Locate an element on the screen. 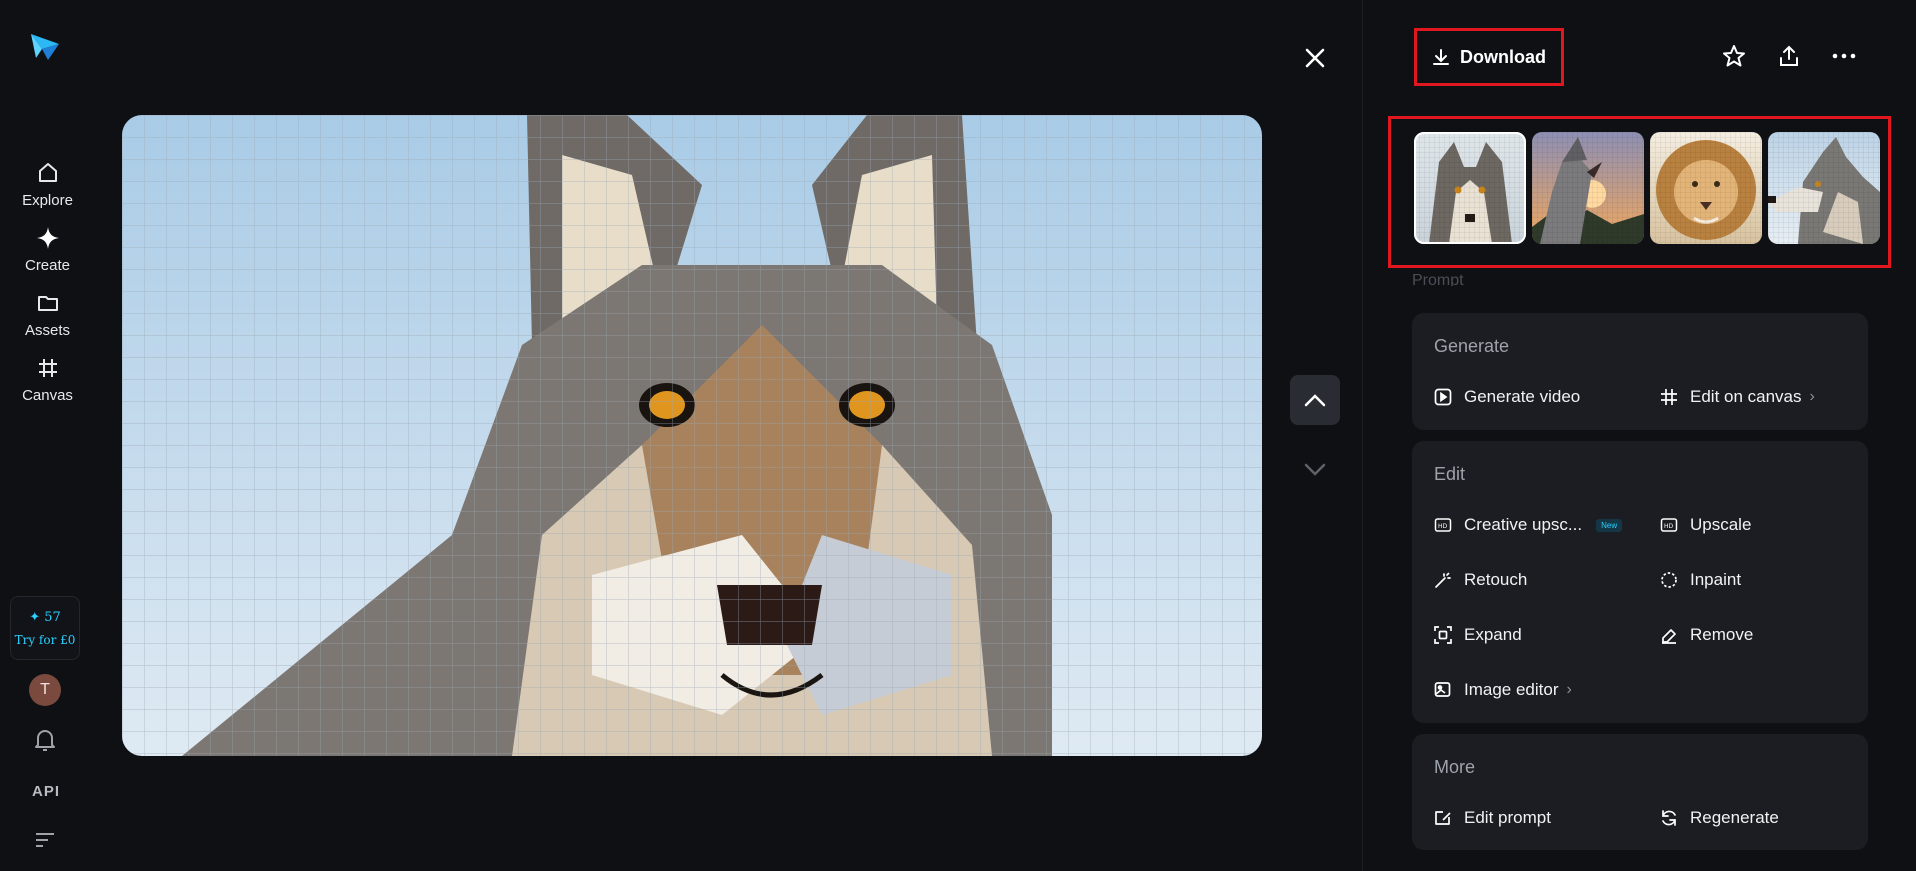  nav-create-label: Create is located at coordinates (47, 265).